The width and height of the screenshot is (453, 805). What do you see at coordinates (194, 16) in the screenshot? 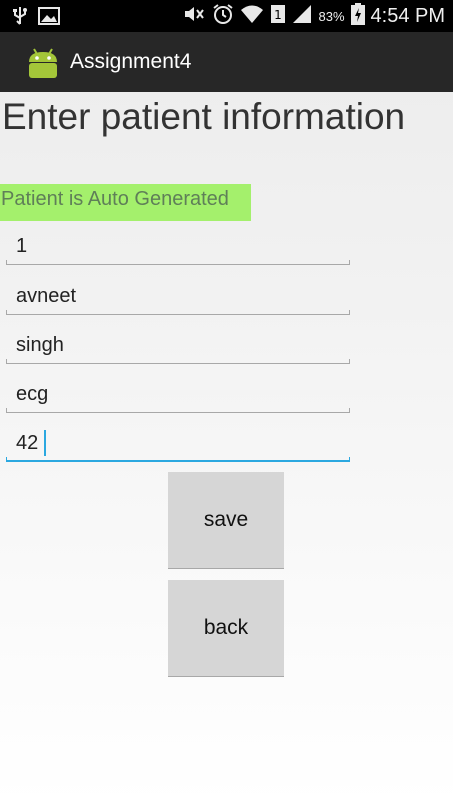
I see `mute-icon` at bounding box center [194, 16].